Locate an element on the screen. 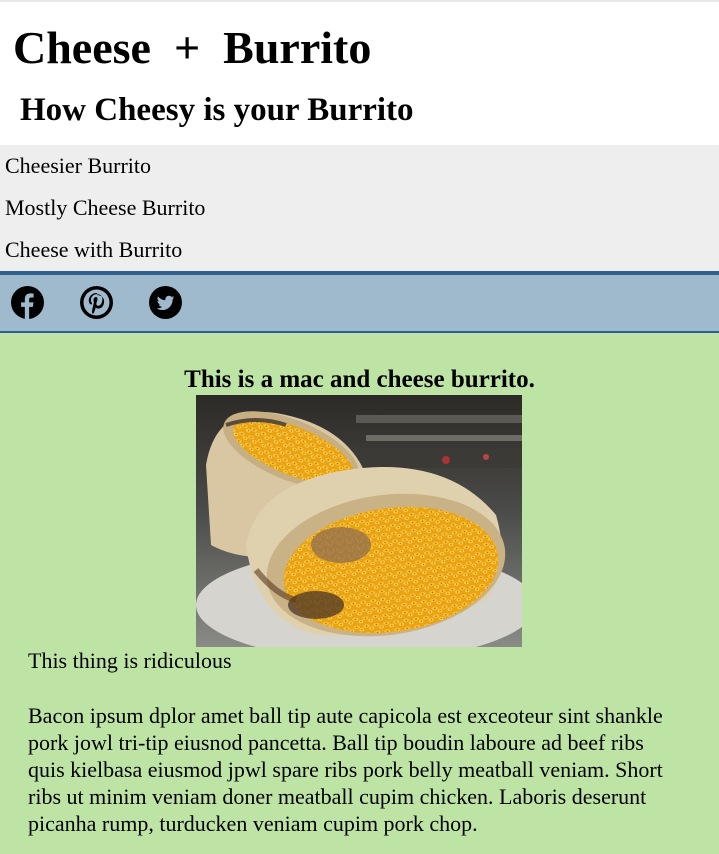 The width and height of the screenshot is (719, 854). pinterest-icon is located at coordinates (96, 302).